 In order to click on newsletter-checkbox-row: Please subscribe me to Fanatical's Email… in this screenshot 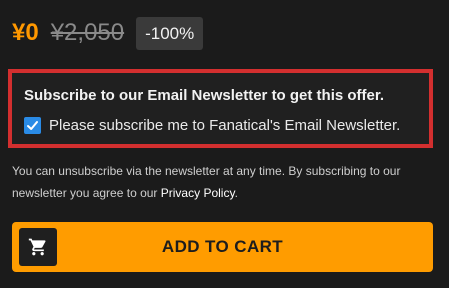, I will do `click(212, 125)`.